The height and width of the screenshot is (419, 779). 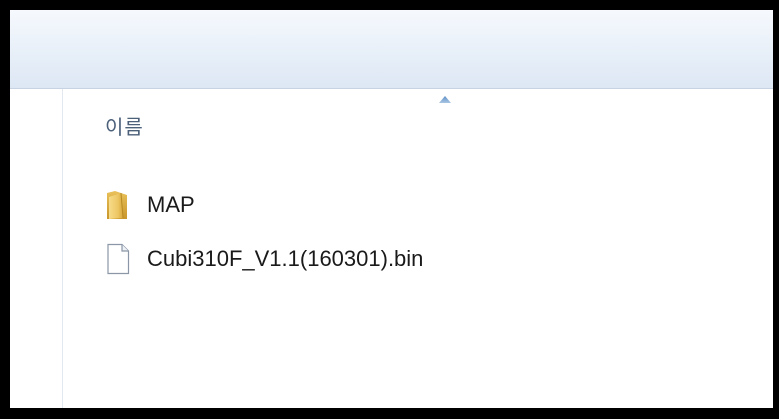 What do you see at coordinates (118, 259) in the screenshot?
I see `file-icon` at bounding box center [118, 259].